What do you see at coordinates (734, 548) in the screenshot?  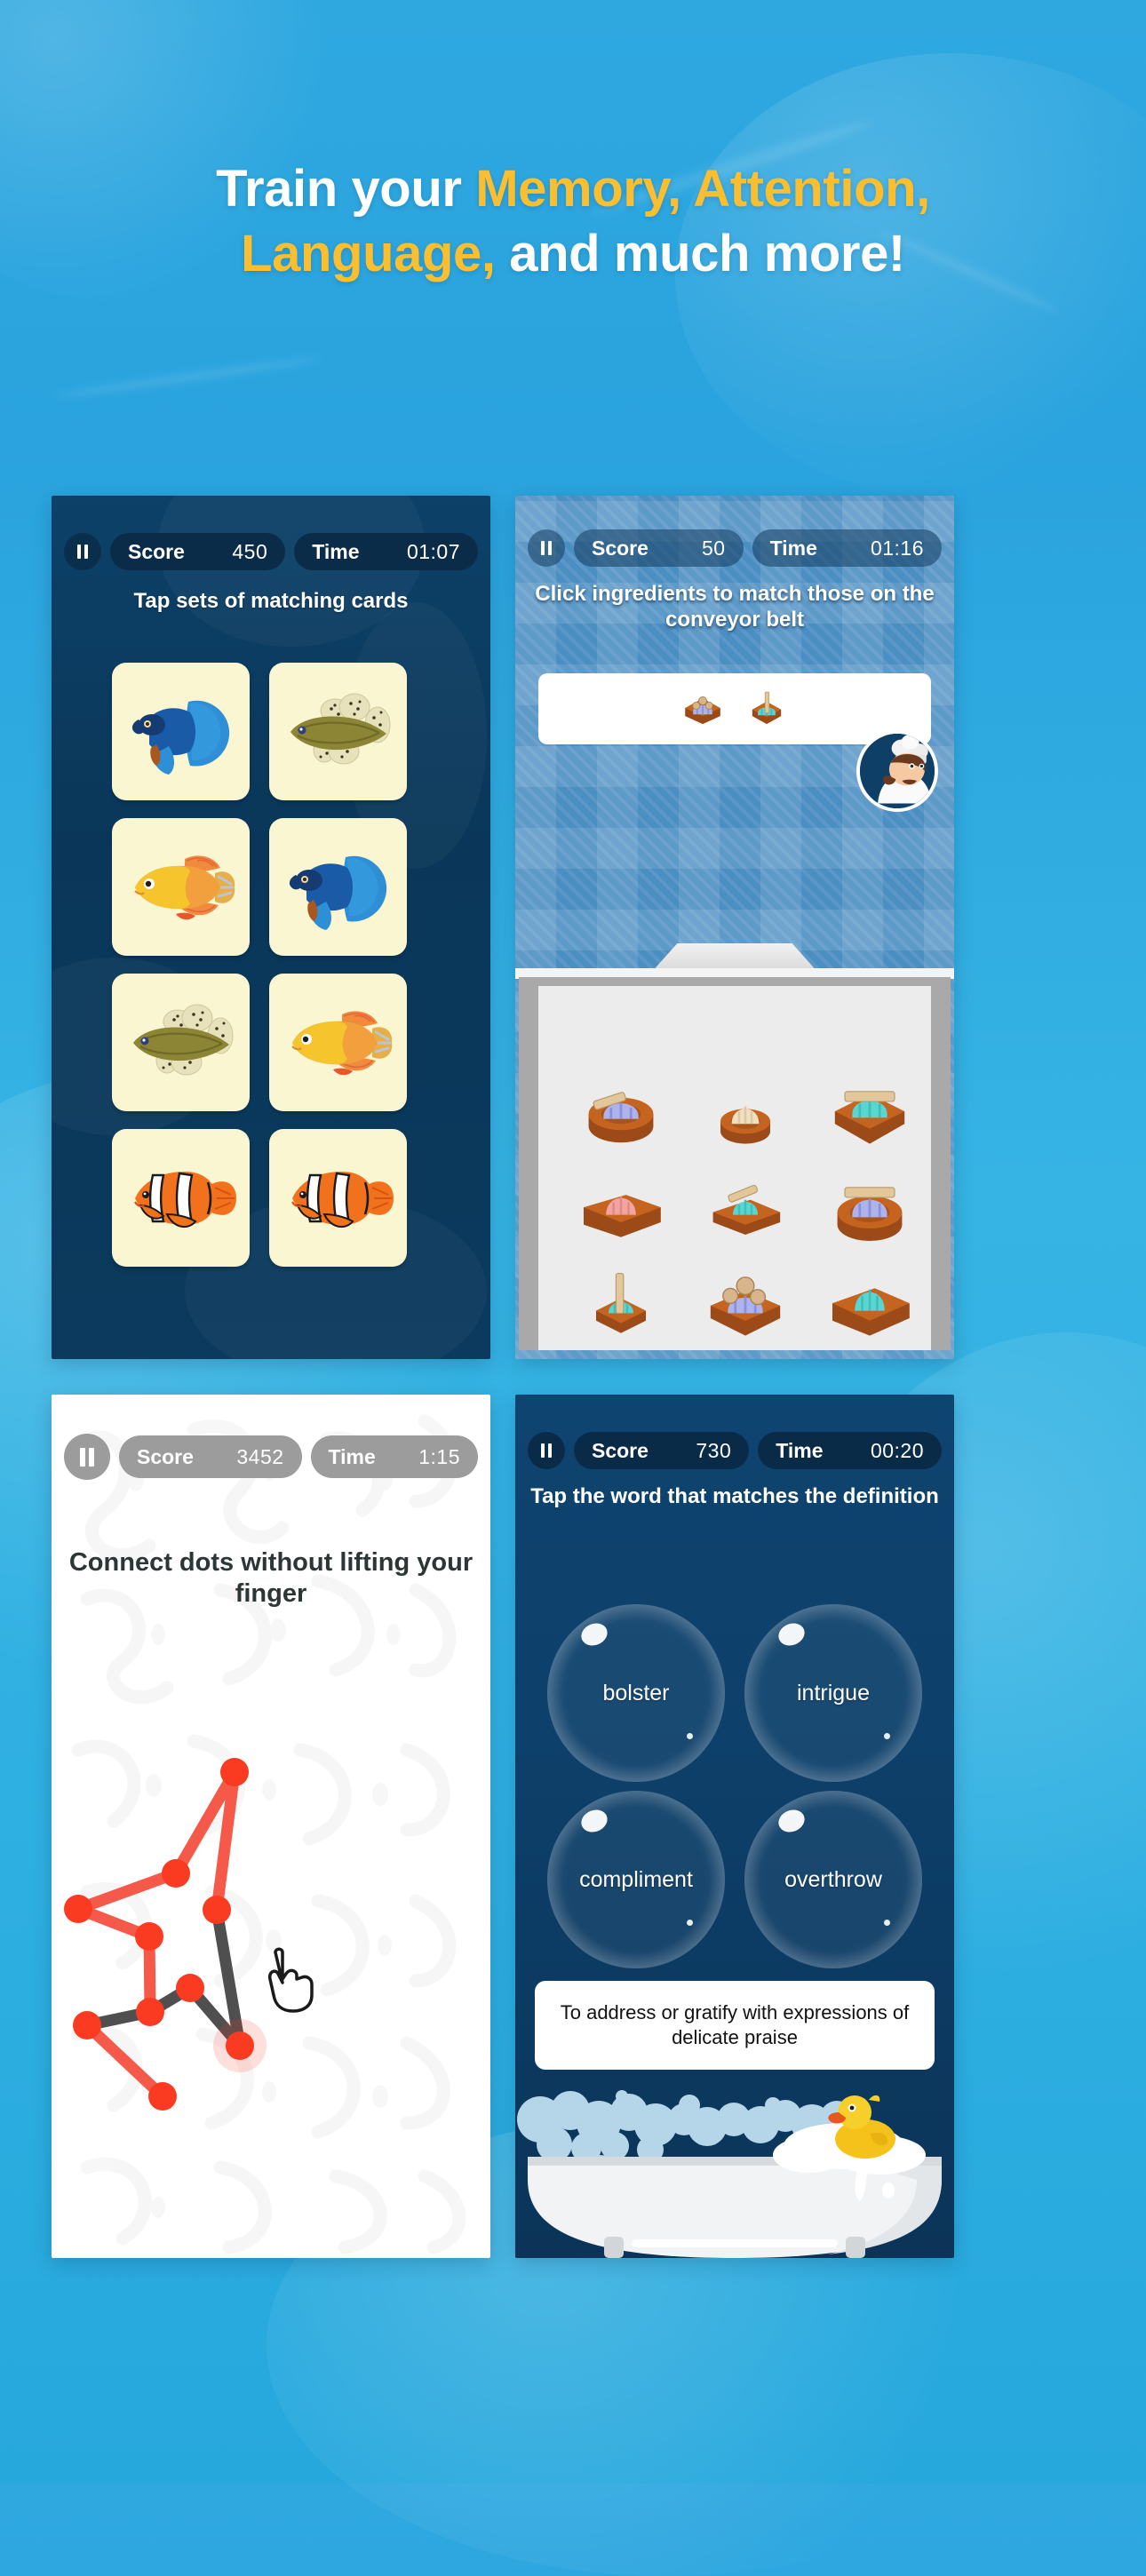 I see `game-hud: Score 50 Time 01:16` at bounding box center [734, 548].